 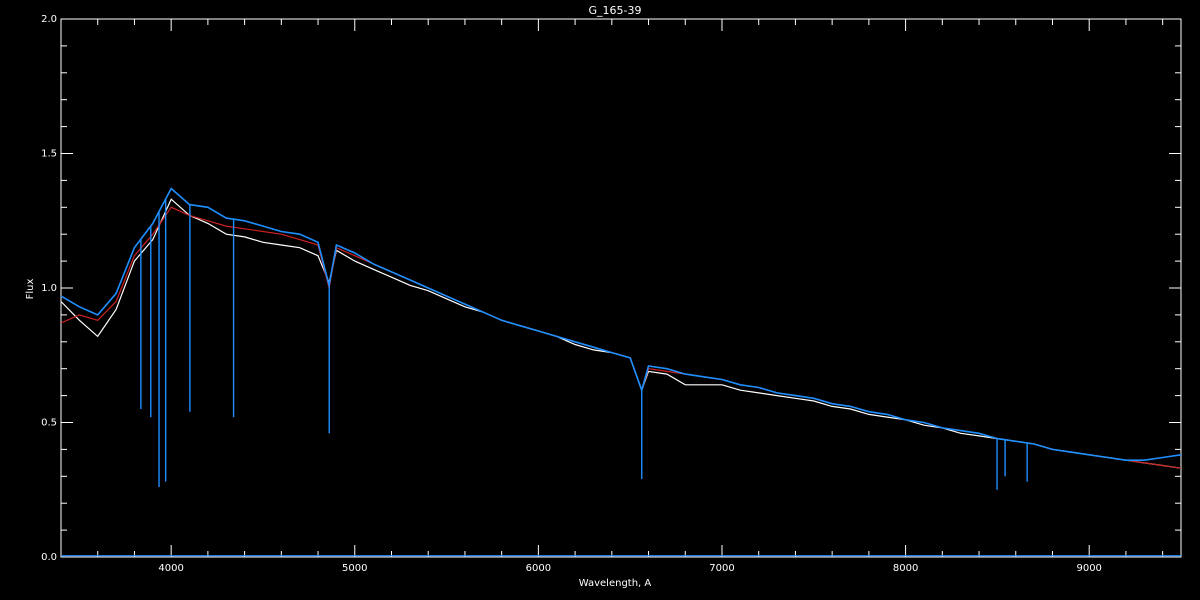 I want to click on chart-title: G_165-39, so click(x=615, y=10).